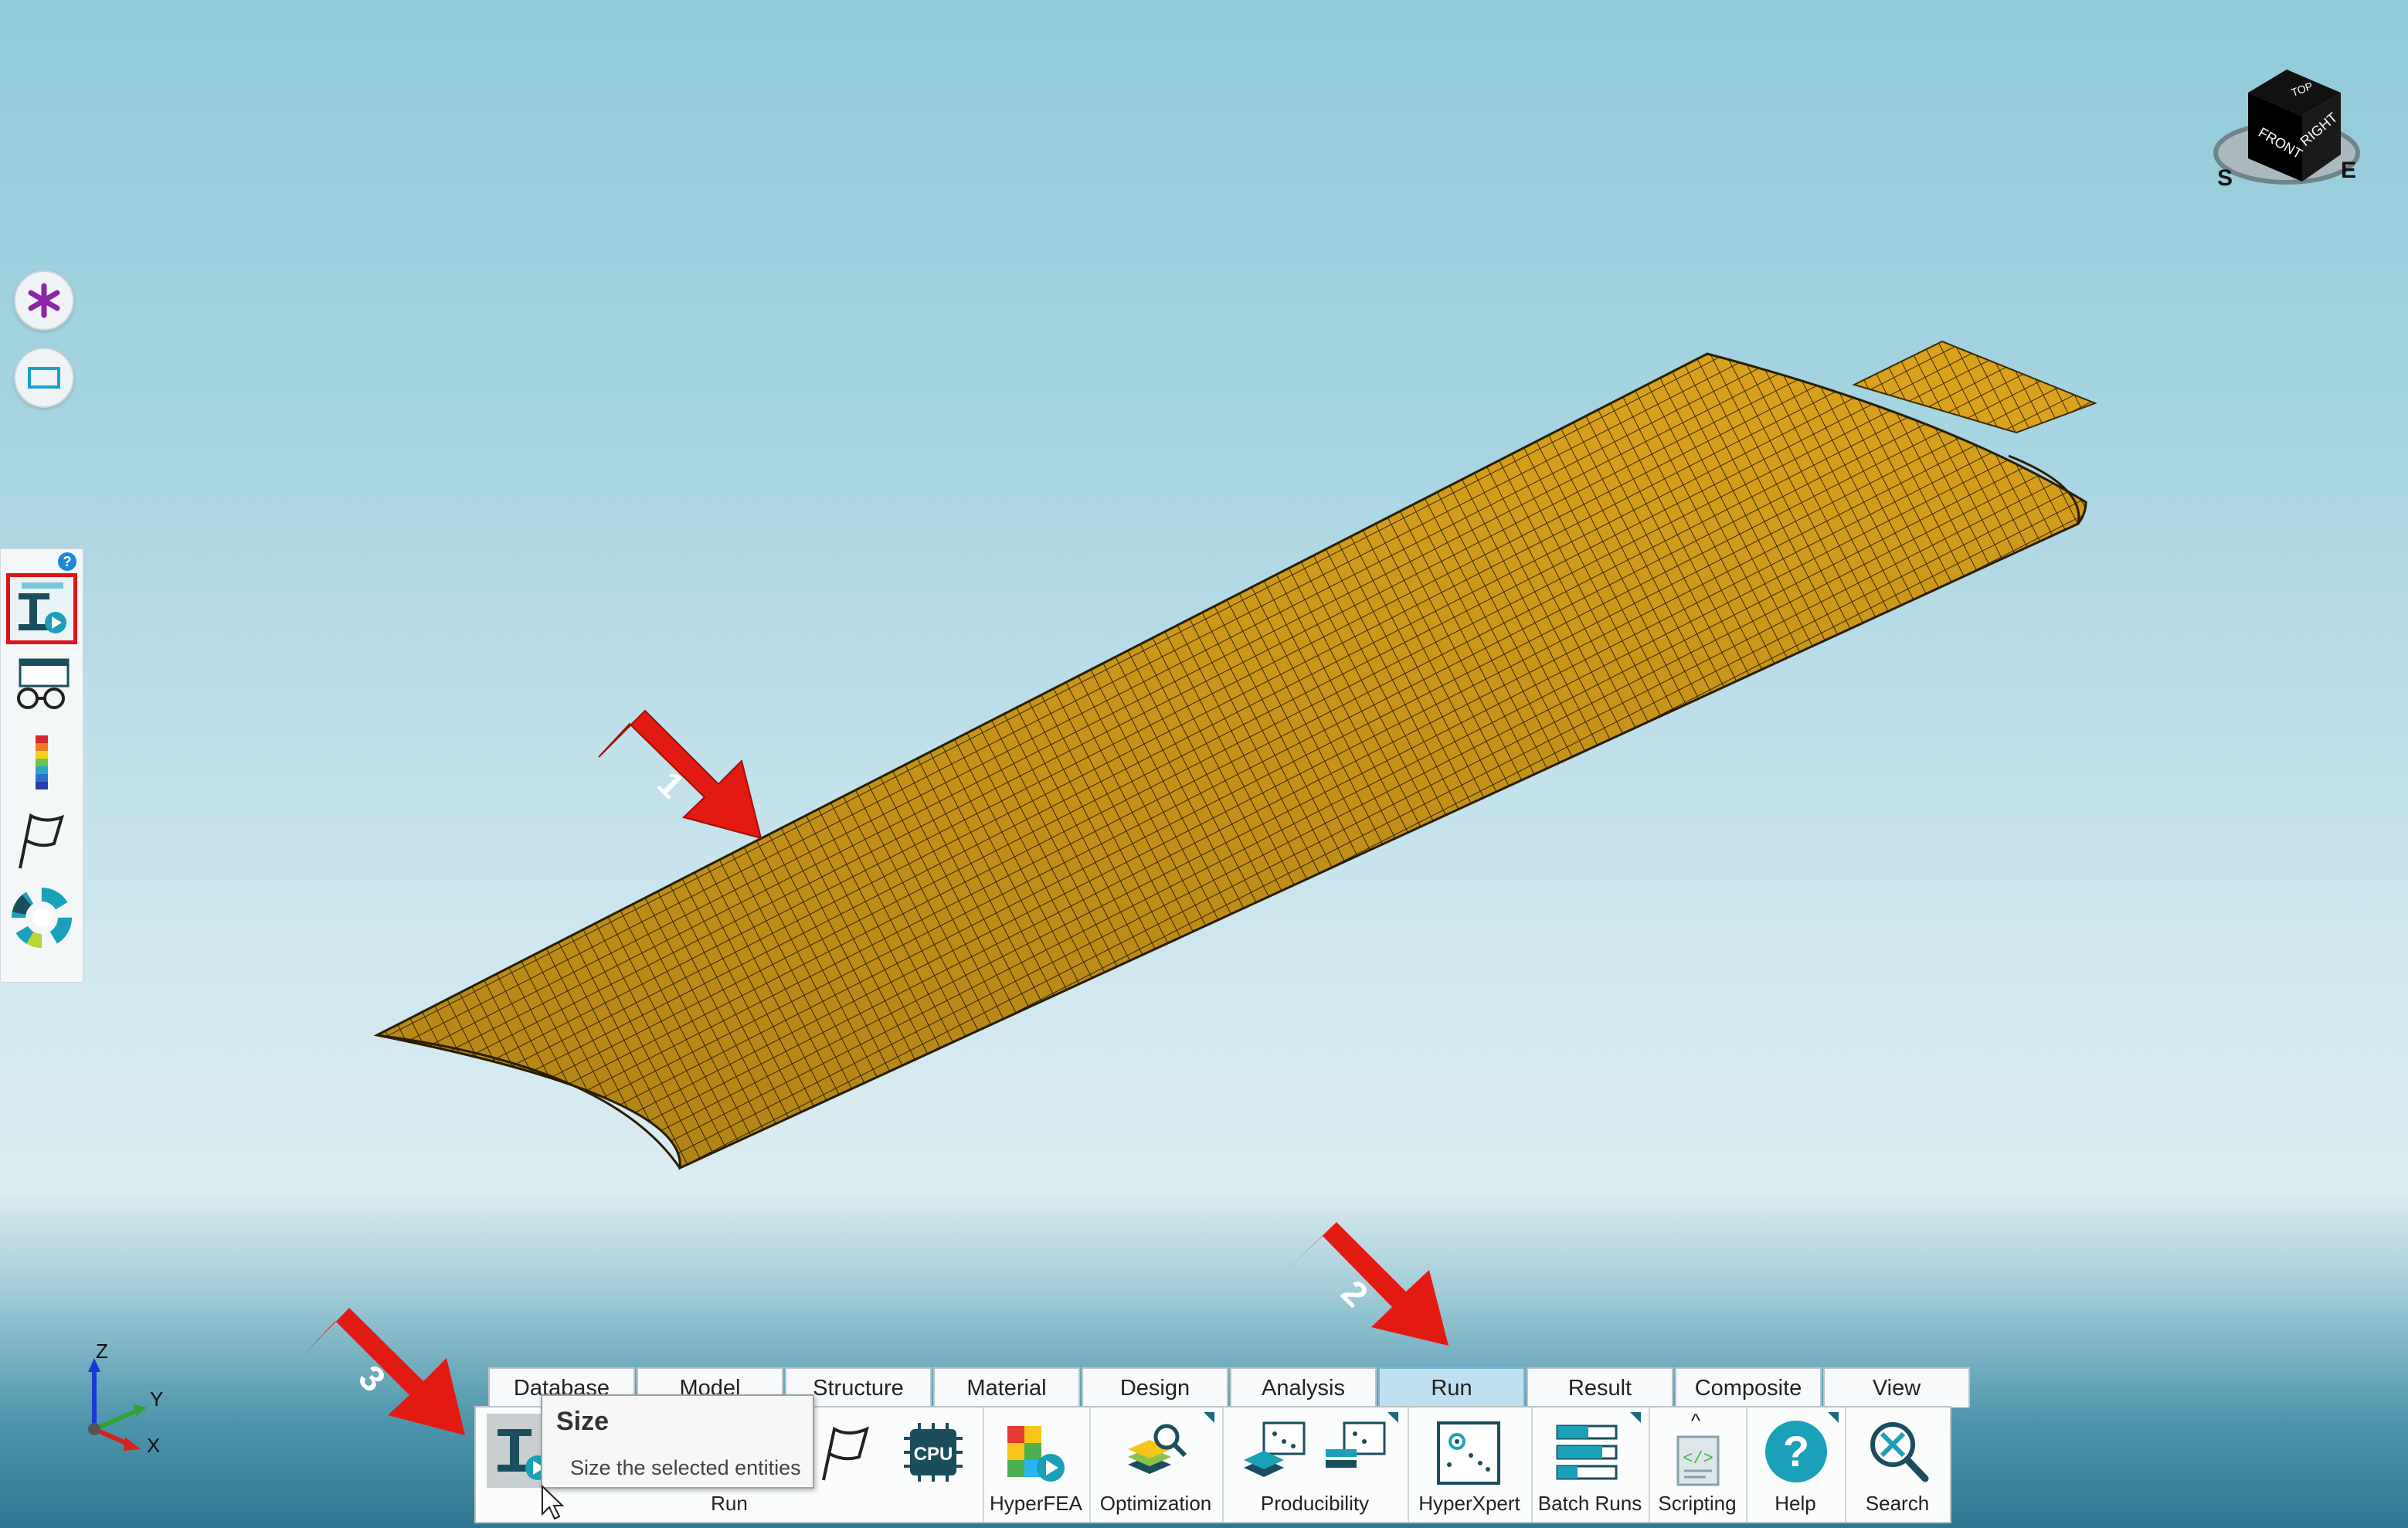  I want to click on snap-icon, so click(44, 300).